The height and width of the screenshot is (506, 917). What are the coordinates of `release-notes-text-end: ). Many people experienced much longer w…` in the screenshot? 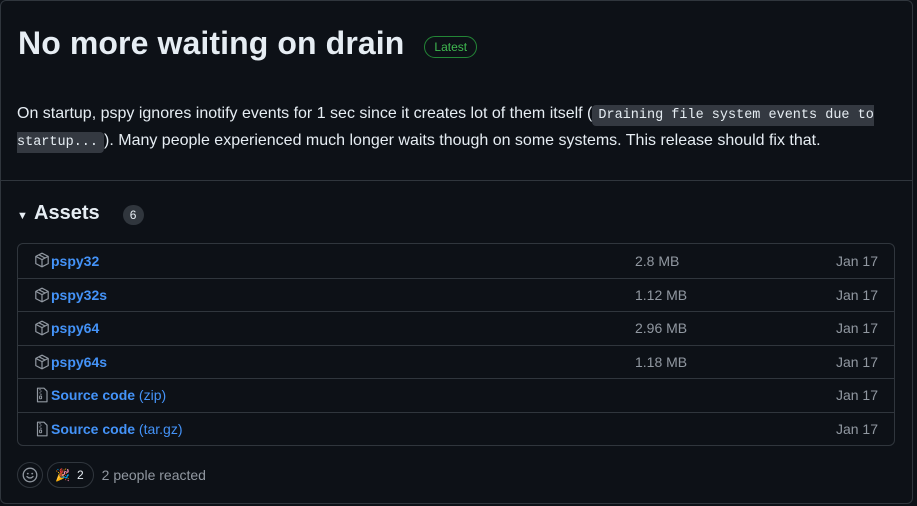 It's located at (462, 140).